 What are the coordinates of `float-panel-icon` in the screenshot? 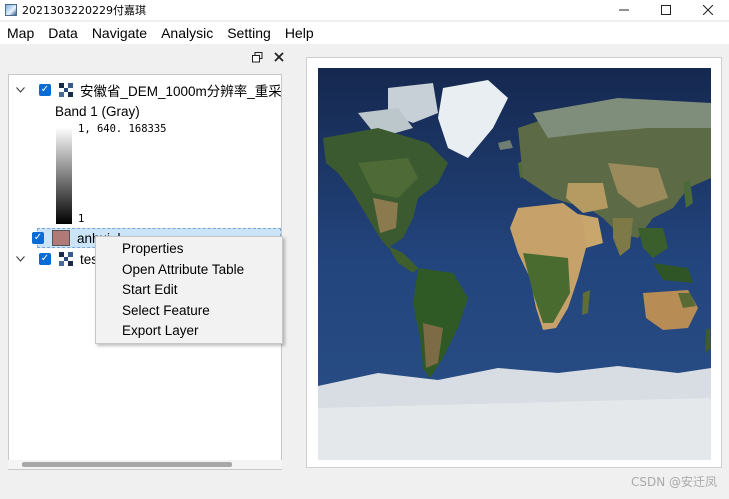 It's located at (256, 56).